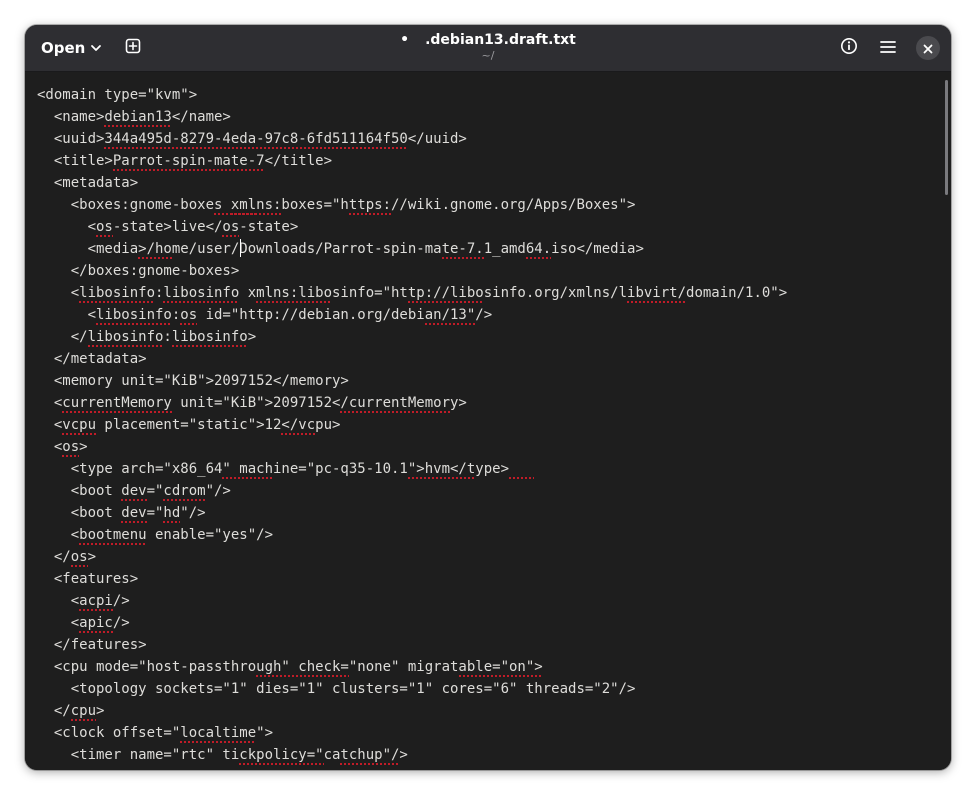 This screenshot has width=976, height=795. I want to click on editor-line: <features>, so click(412, 579).